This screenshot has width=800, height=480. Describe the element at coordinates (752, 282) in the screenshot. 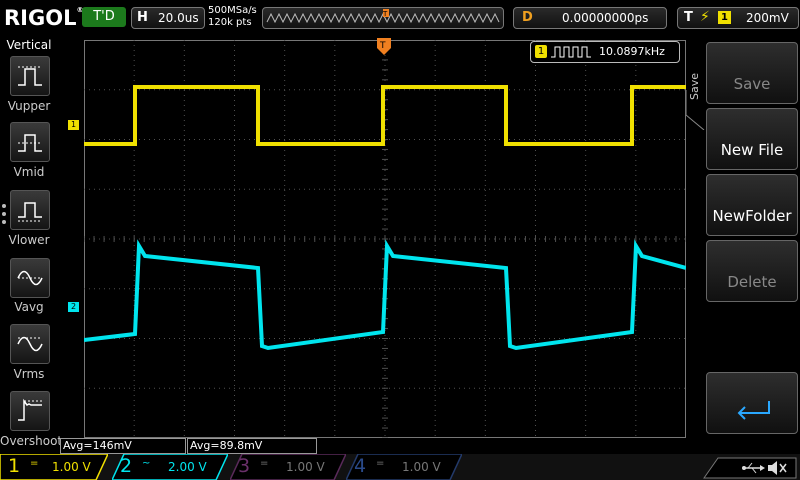

I see `delete-label: Delete` at that location.